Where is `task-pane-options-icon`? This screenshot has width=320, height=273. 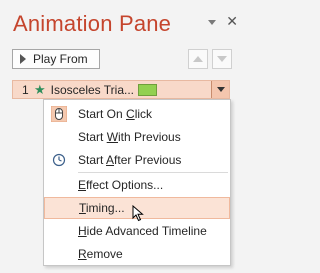 task-pane-options-icon is located at coordinates (212, 22).